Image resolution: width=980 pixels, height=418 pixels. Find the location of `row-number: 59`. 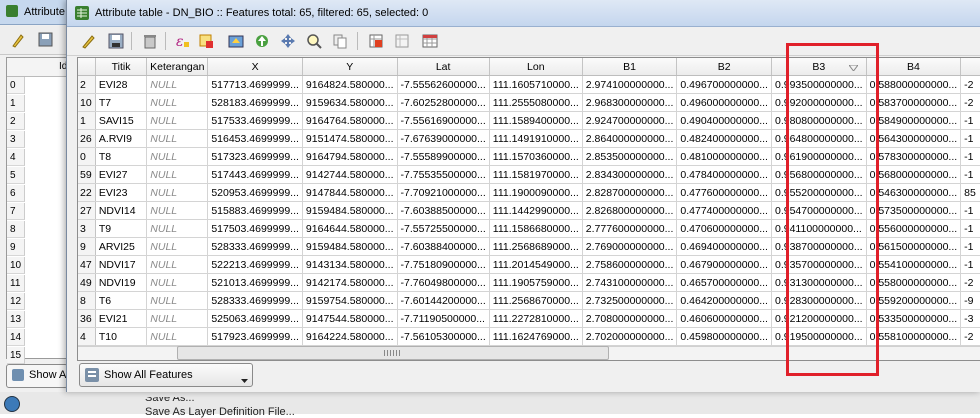

row-number: 59 is located at coordinates (87, 174).